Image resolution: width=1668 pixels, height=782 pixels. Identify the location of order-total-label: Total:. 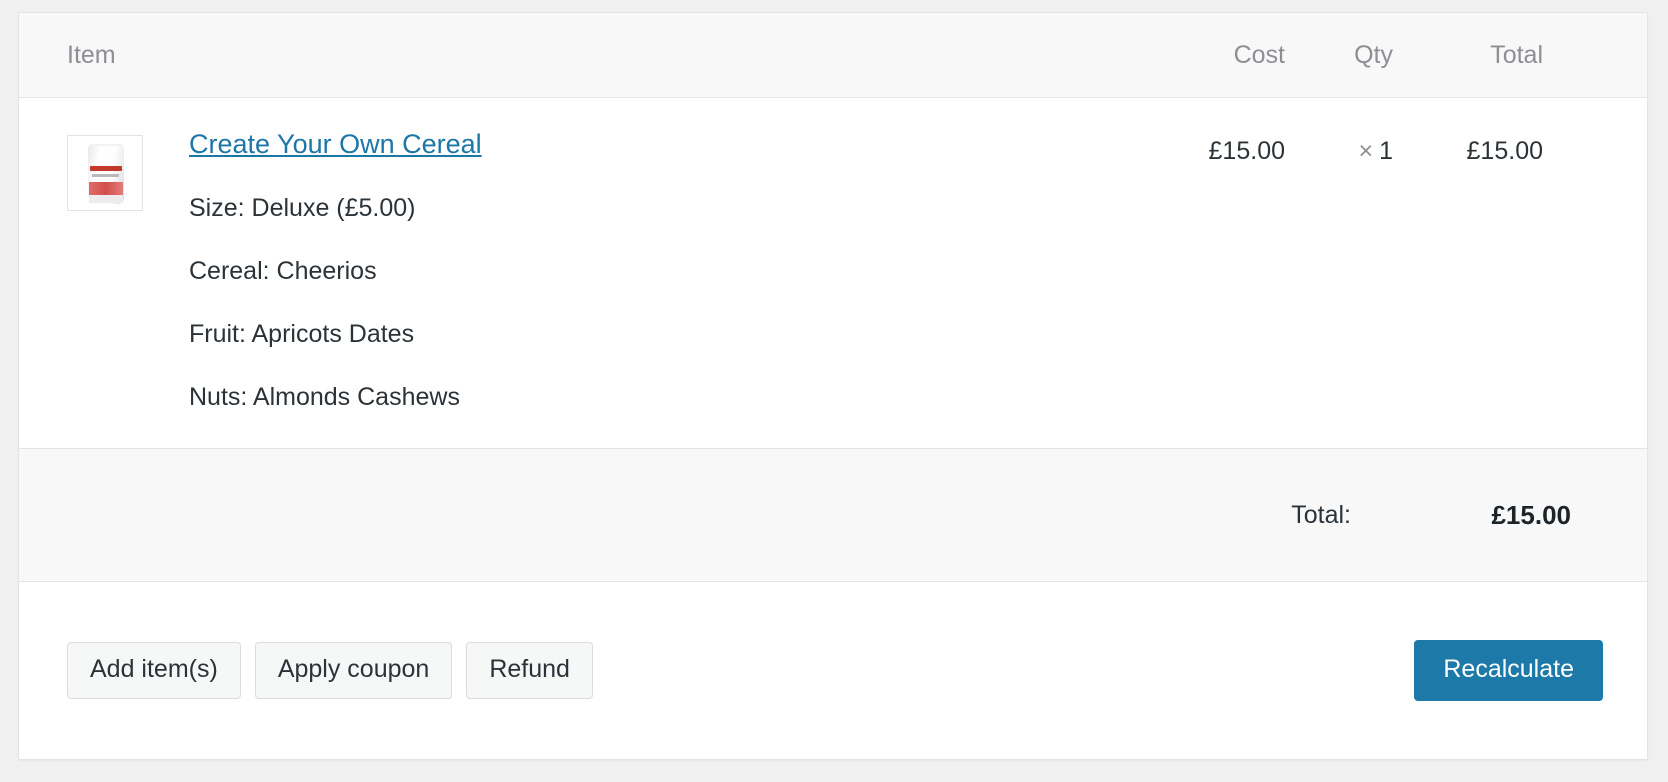
(1321, 514).